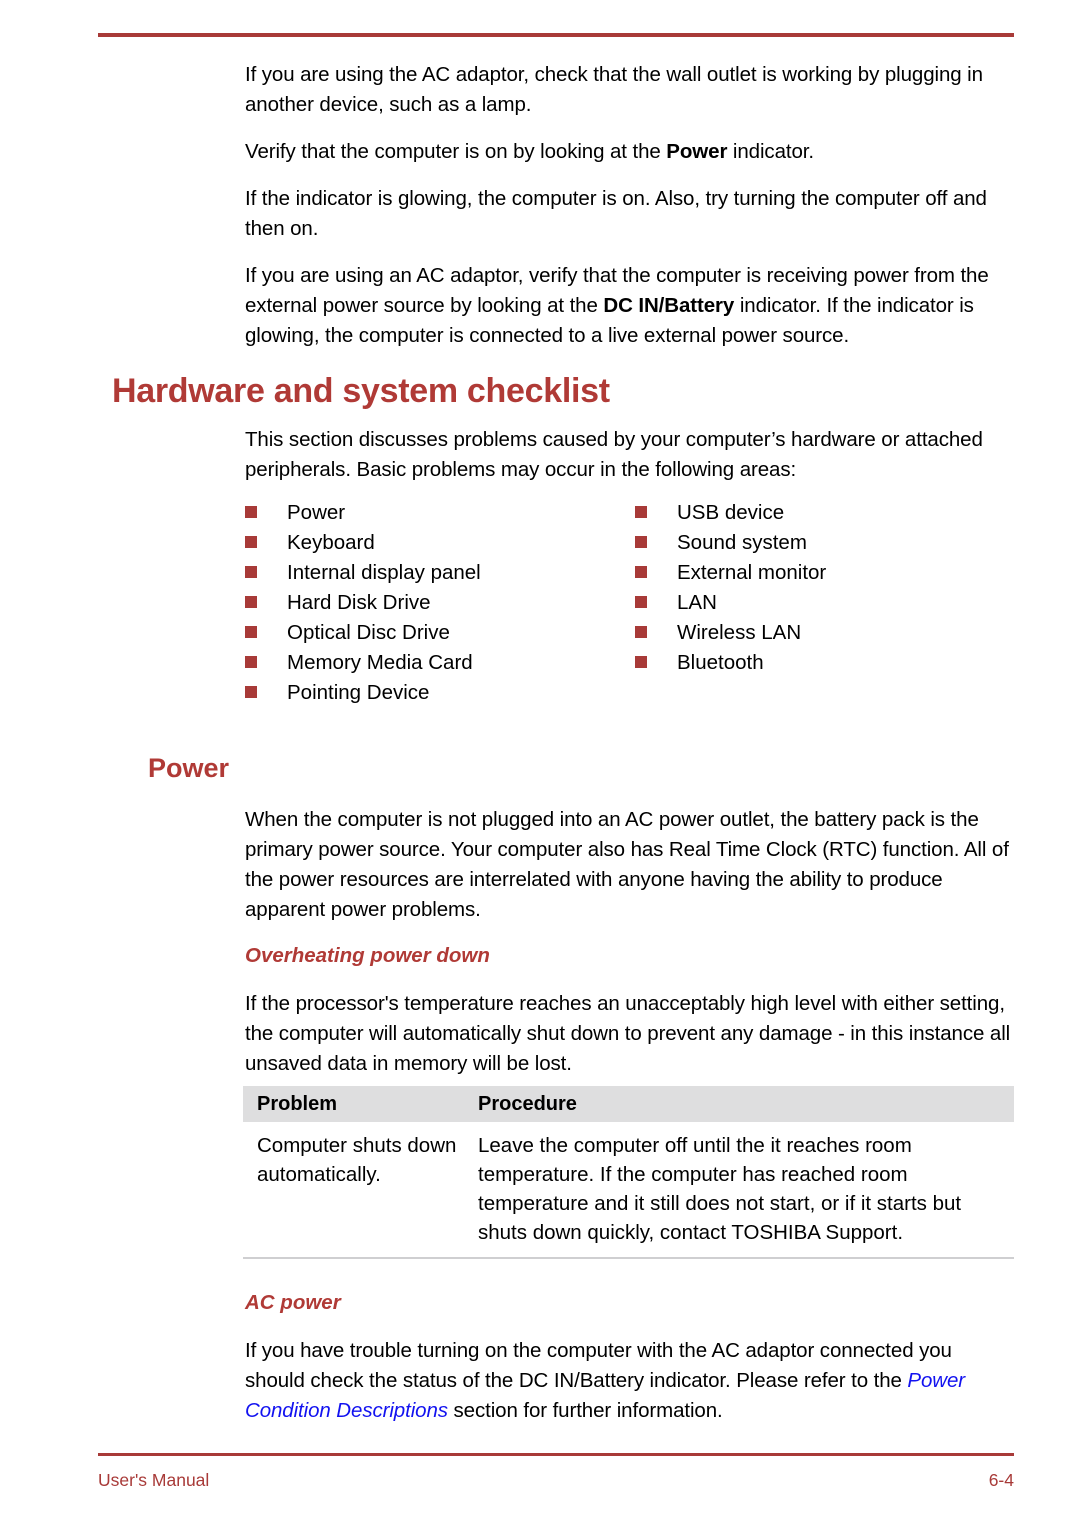  What do you see at coordinates (731, 512) in the screenshot?
I see `list-item-label: USB device` at bounding box center [731, 512].